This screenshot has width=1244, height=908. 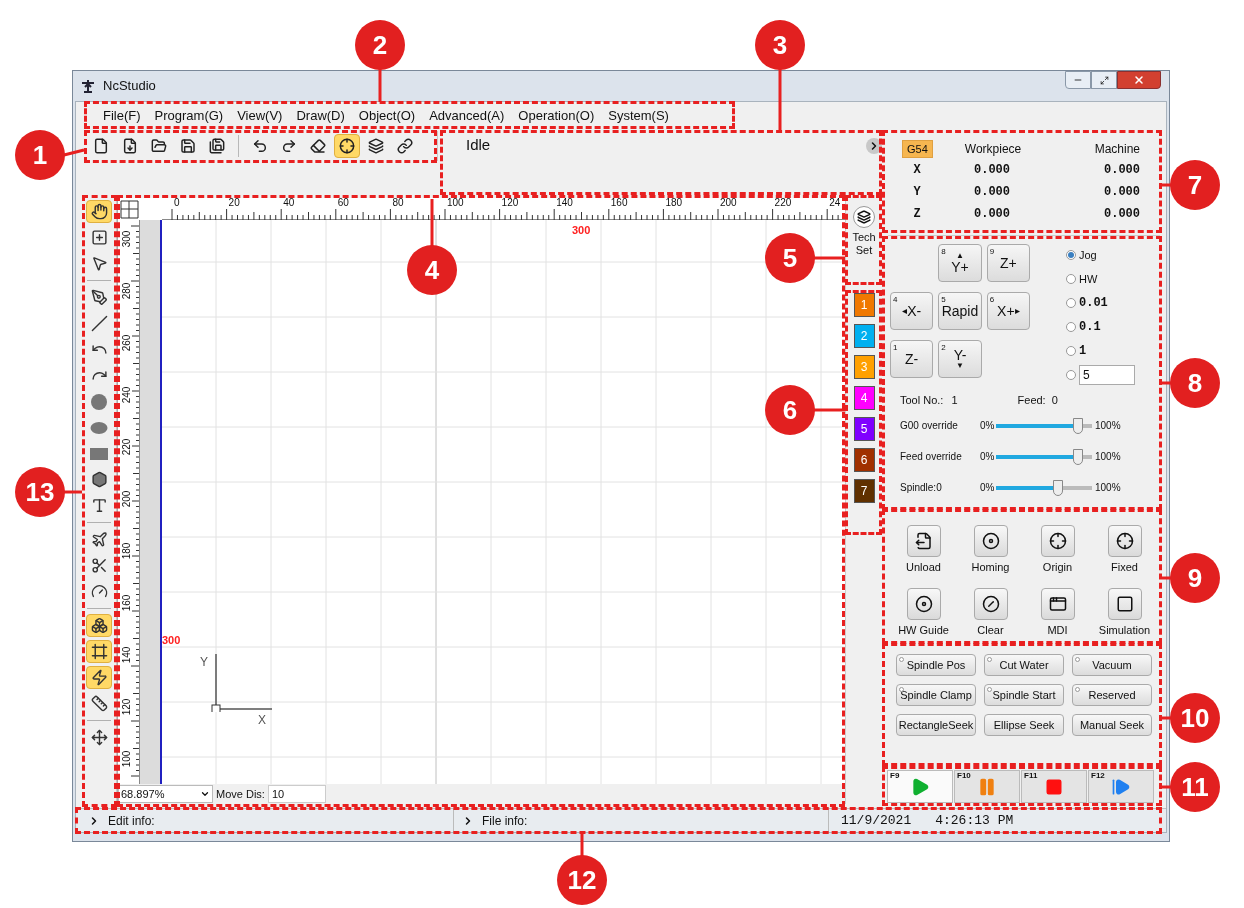 What do you see at coordinates (127, 291) in the screenshot?
I see `ruler-label: 280` at bounding box center [127, 291].